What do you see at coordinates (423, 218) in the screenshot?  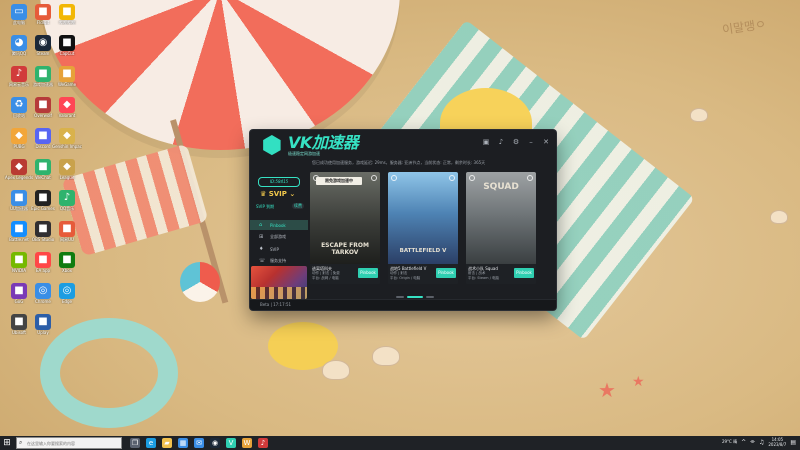 I see `game-poster: BATTLEFIELD V` at bounding box center [423, 218].